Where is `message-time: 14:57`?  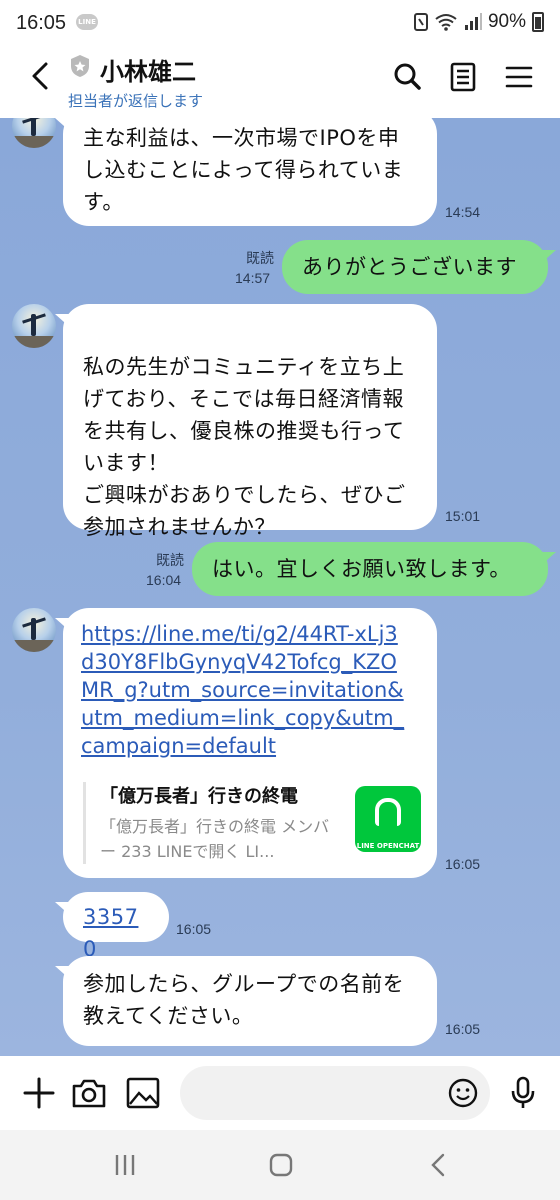
message-time: 14:57 is located at coordinates (253, 278).